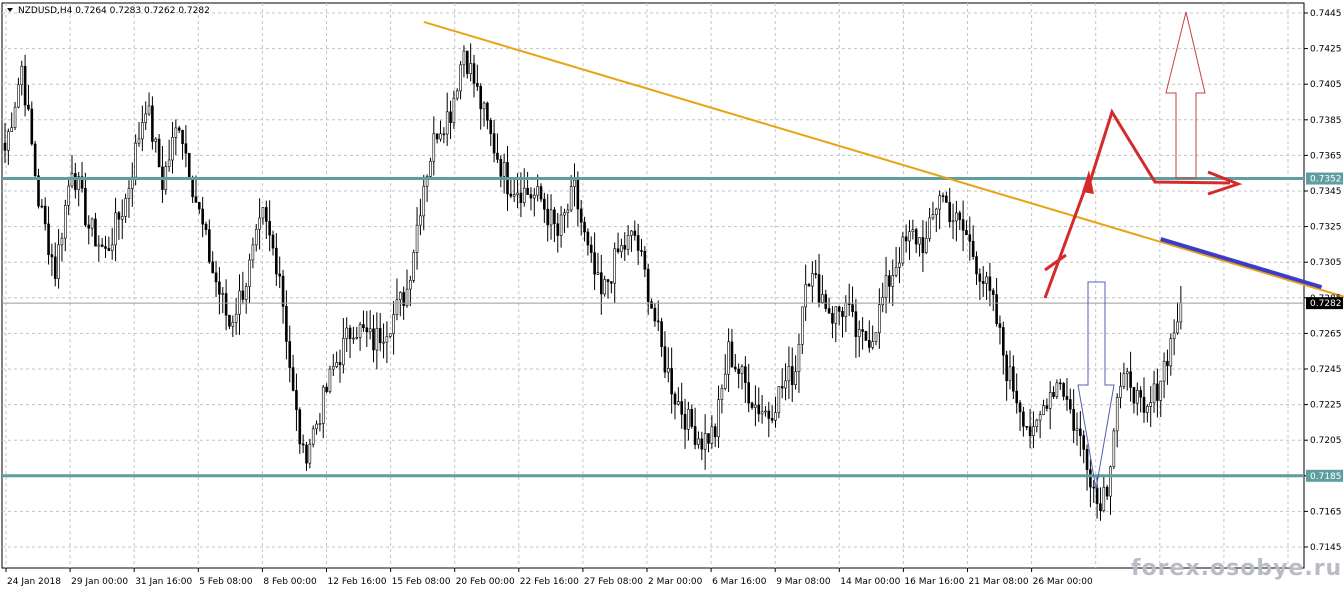 This screenshot has width=1344, height=593. I want to click on x-tick-label: 6 Mar 16:00, so click(739, 582).